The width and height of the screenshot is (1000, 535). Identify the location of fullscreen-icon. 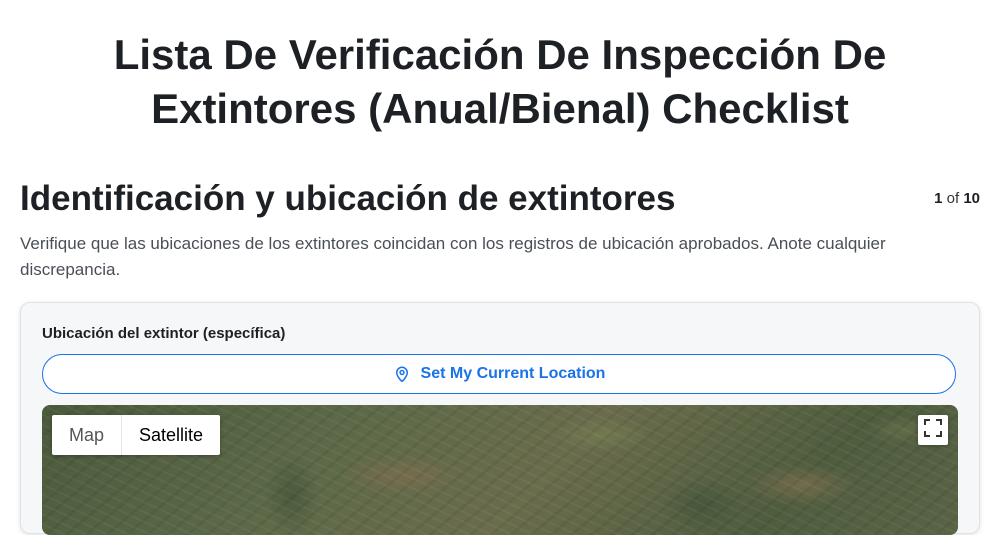
(933, 430).